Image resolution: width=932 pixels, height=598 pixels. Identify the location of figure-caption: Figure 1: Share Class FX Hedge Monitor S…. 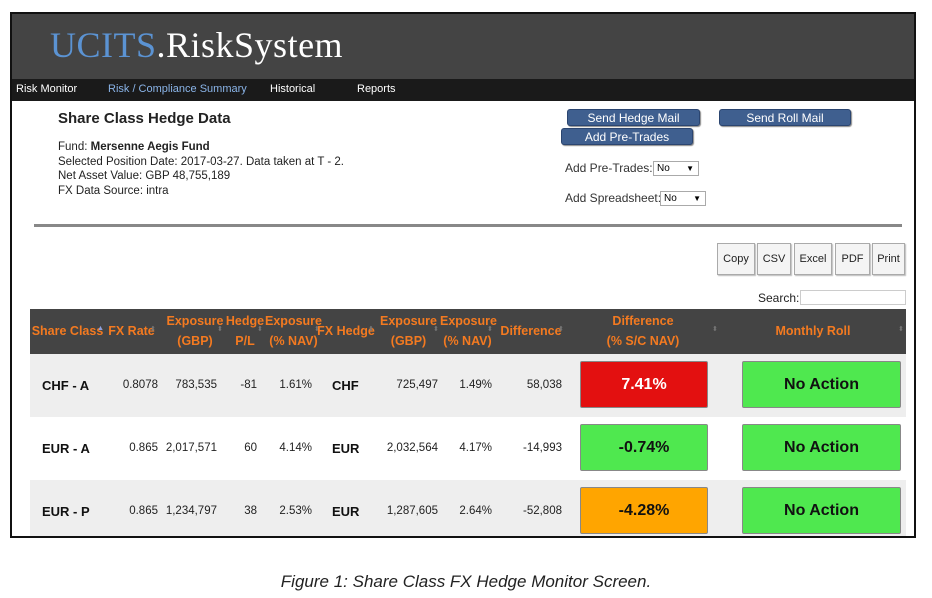
(466, 581).